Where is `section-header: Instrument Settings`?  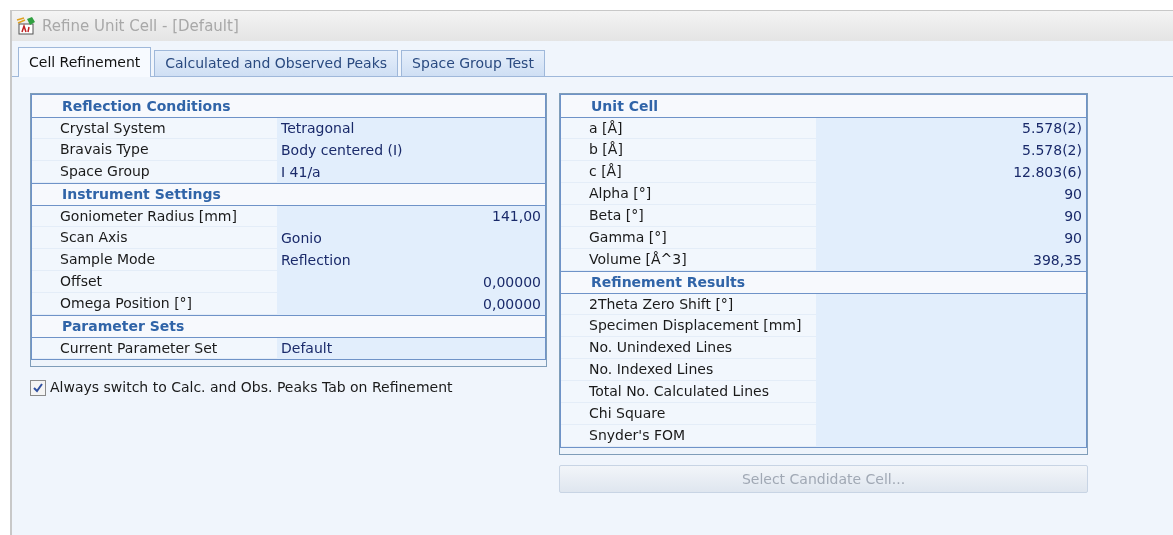
section-header: Instrument Settings is located at coordinates (141, 194).